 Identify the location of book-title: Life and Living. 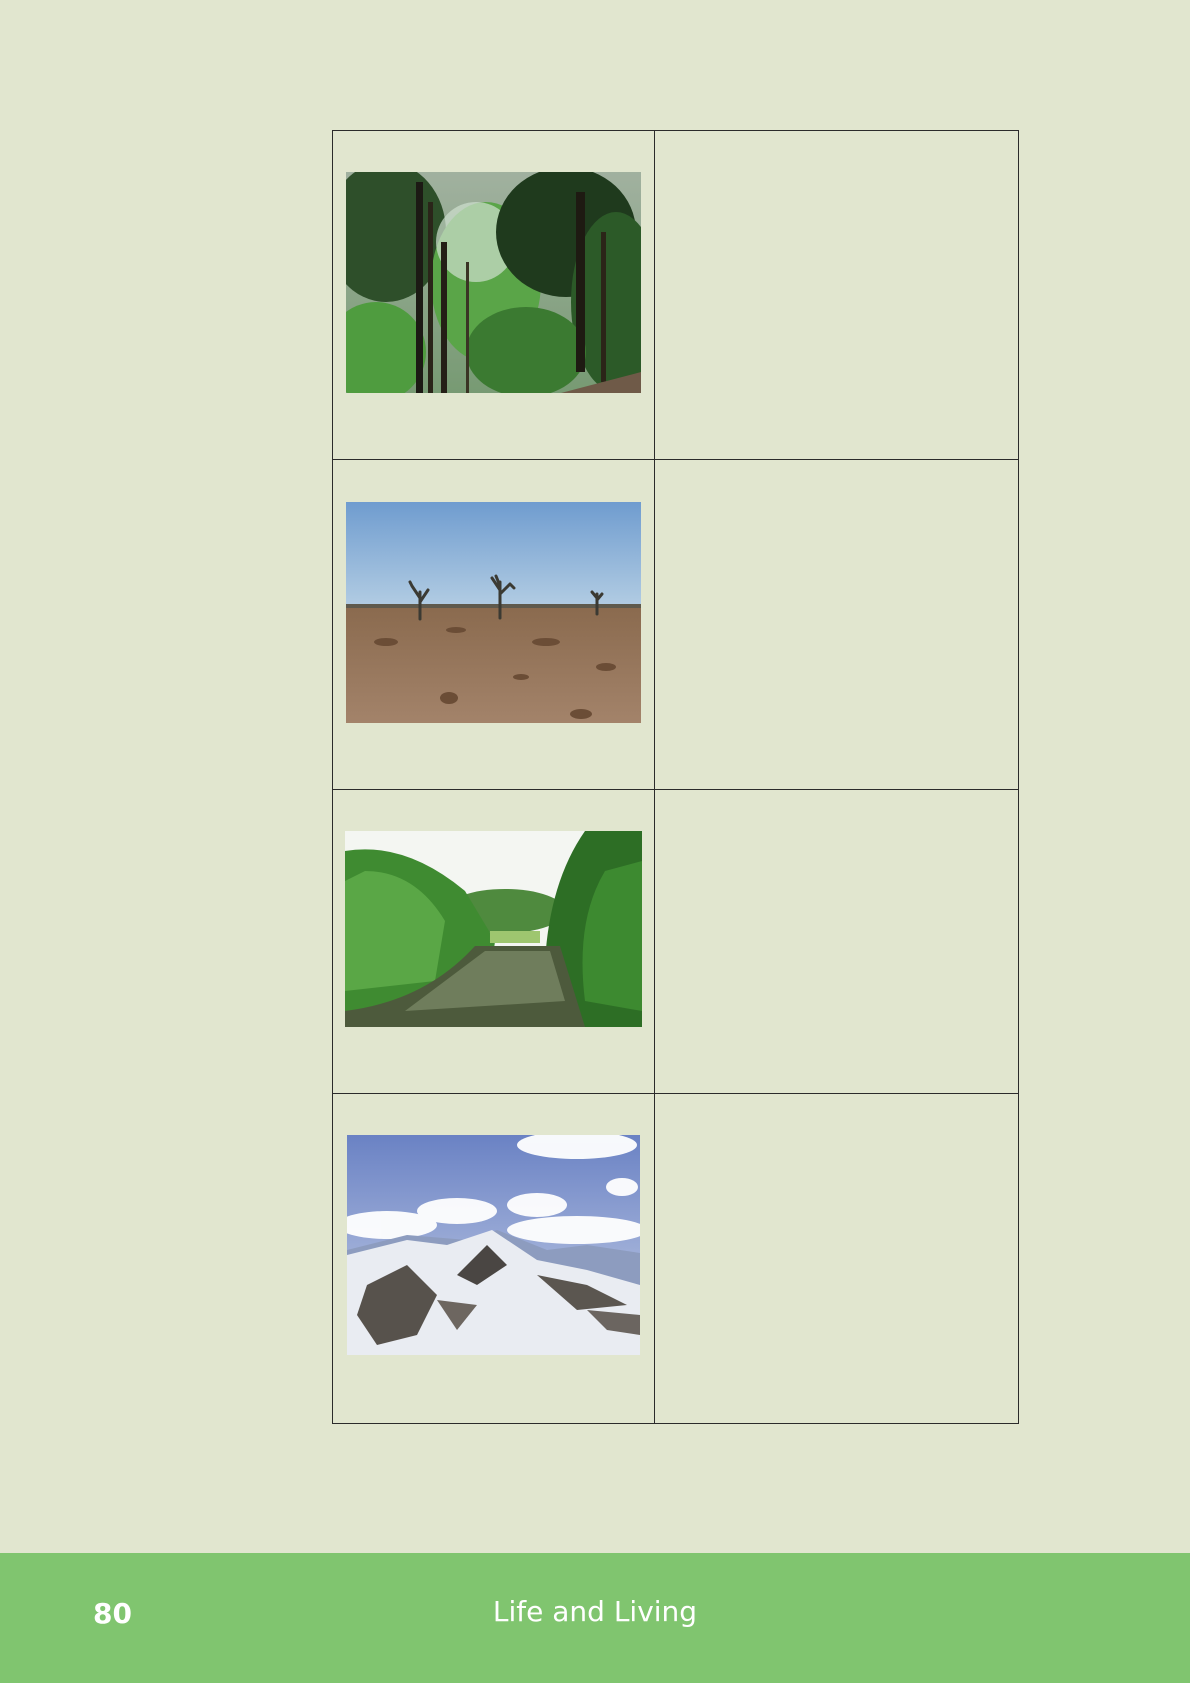
(595, 1611).